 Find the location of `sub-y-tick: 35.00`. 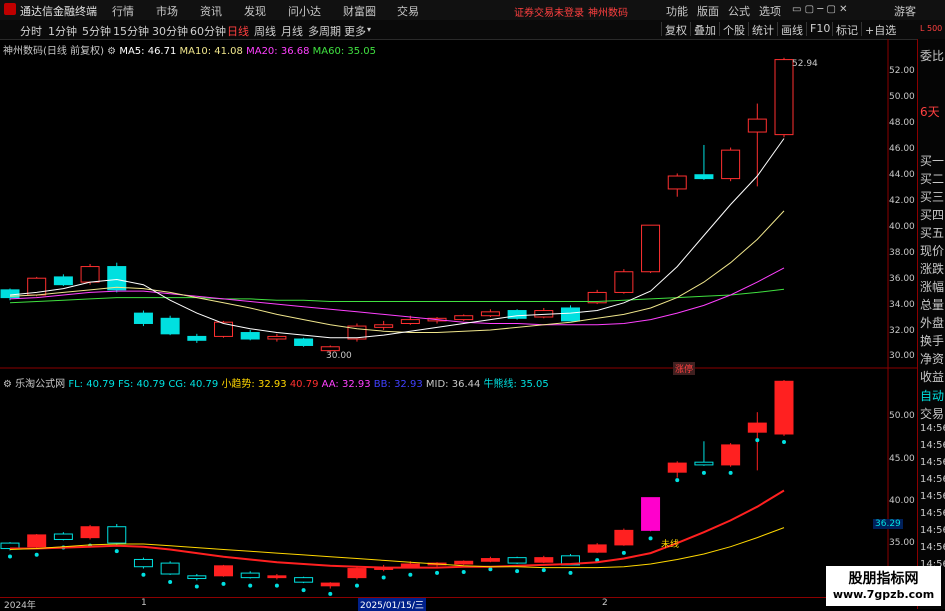

sub-y-tick: 35.00 is located at coordinates (902, 543).